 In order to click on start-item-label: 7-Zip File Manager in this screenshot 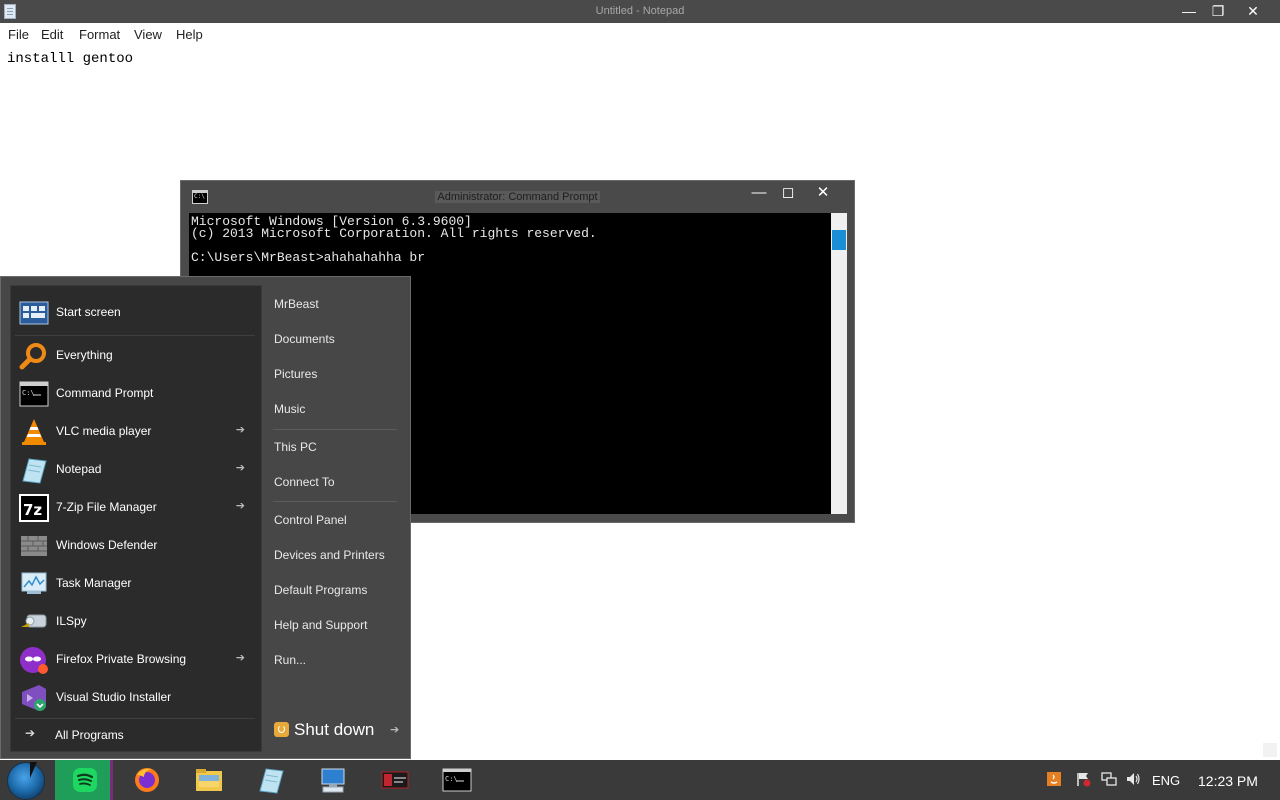, I will do `click(106, 507)`.